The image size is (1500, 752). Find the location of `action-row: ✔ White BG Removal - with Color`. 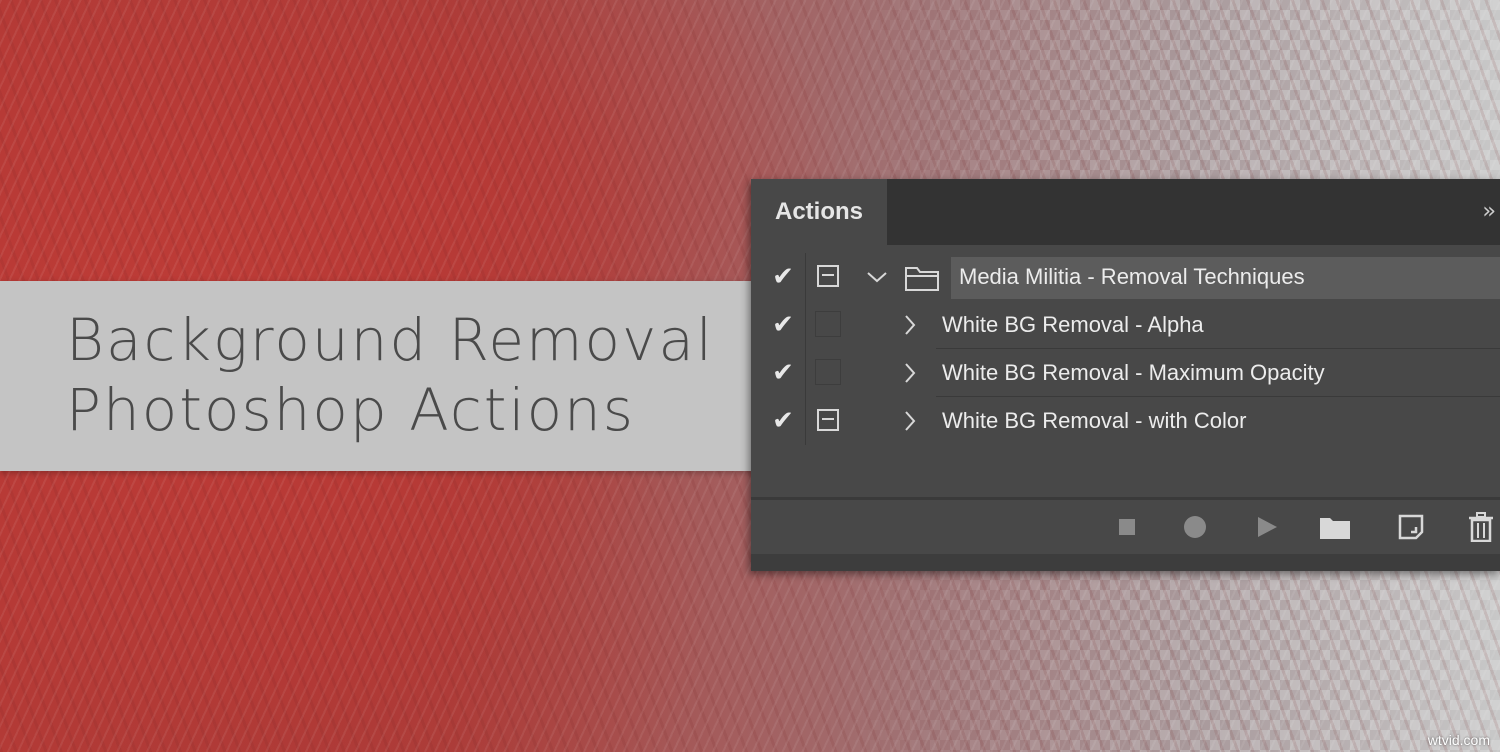

action-row: ✔ White BG Removal - with Color is located at coordinates (1125, 421).